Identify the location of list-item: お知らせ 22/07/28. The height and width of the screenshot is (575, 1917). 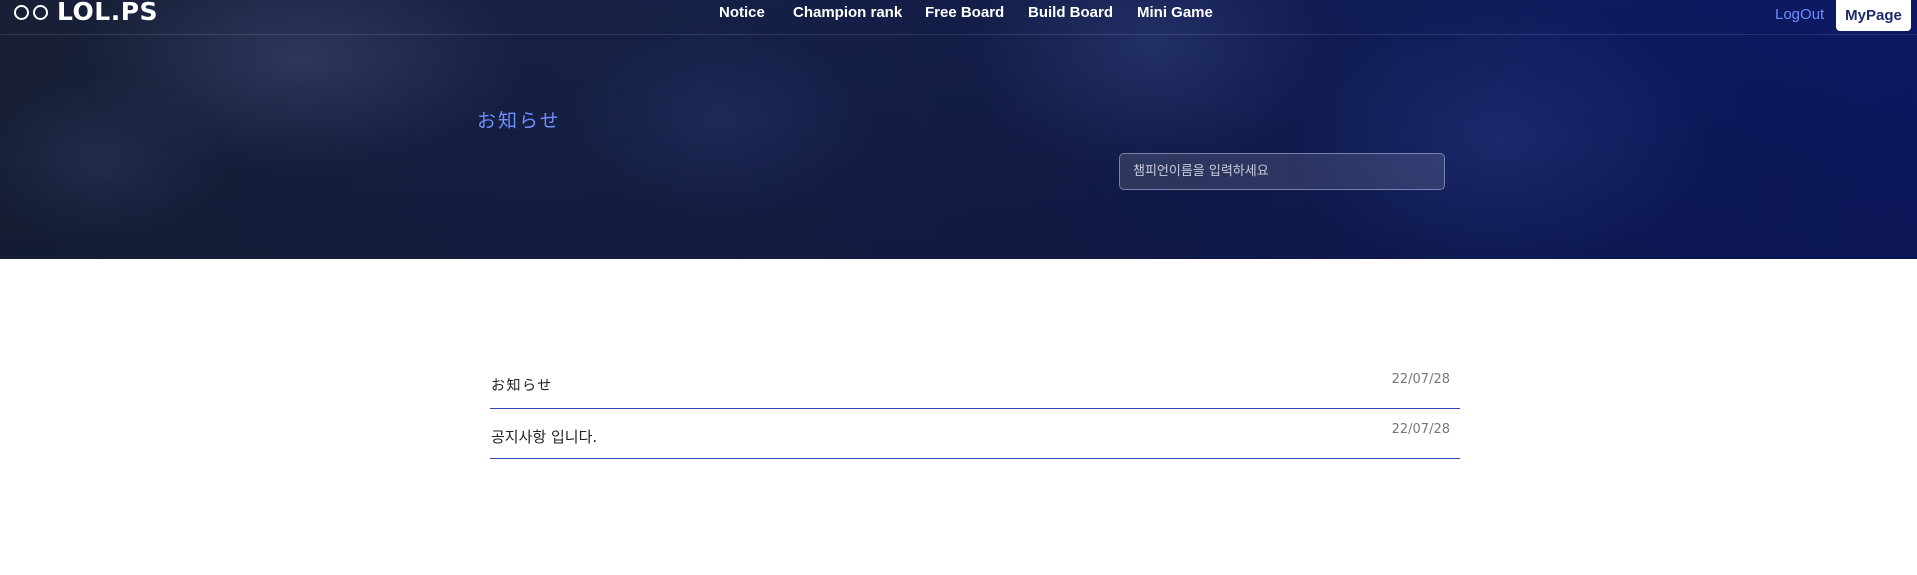
(975, 384).